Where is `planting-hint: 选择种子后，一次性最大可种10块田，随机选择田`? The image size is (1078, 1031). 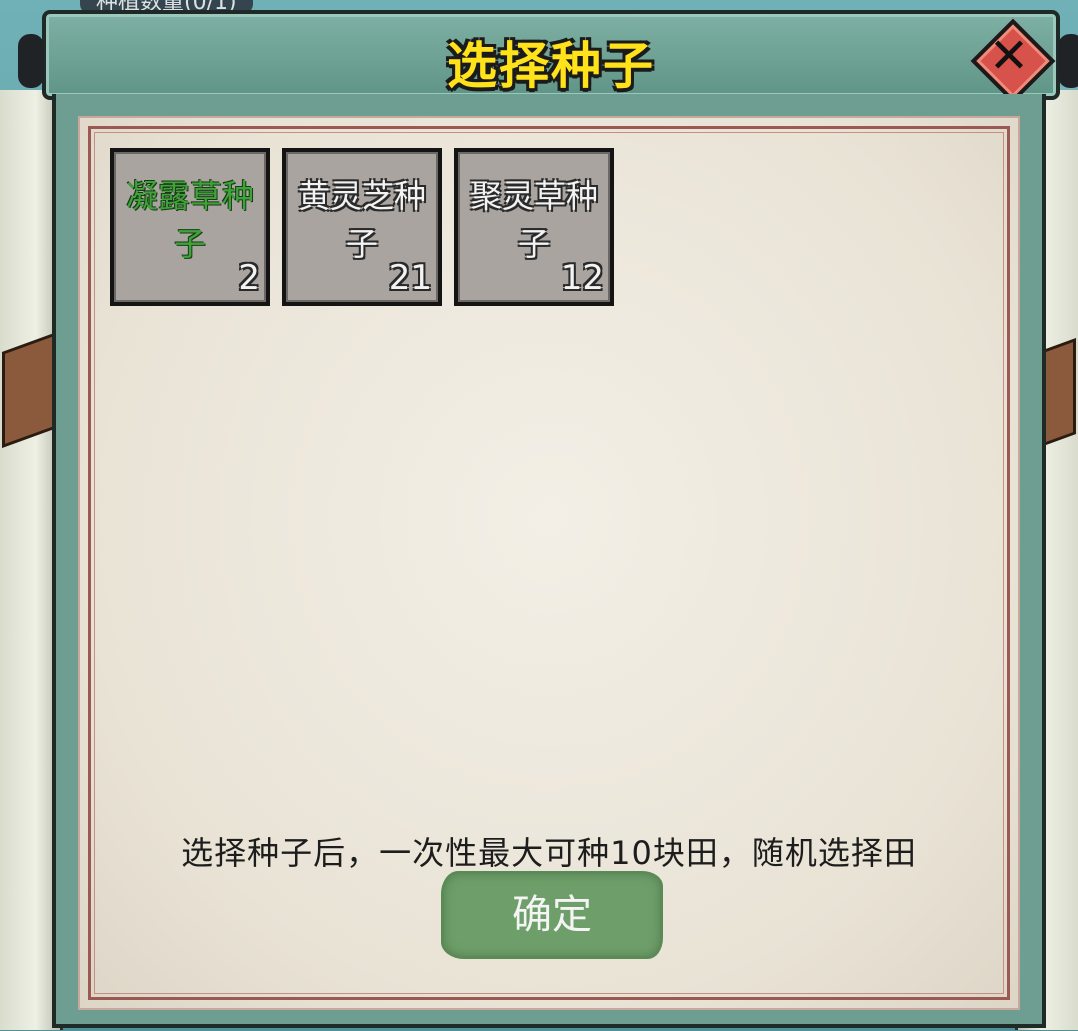
planting-hint: 选择种子后，一次性最大可种10块田，随机选择田 is located at coordinates (549, 853).